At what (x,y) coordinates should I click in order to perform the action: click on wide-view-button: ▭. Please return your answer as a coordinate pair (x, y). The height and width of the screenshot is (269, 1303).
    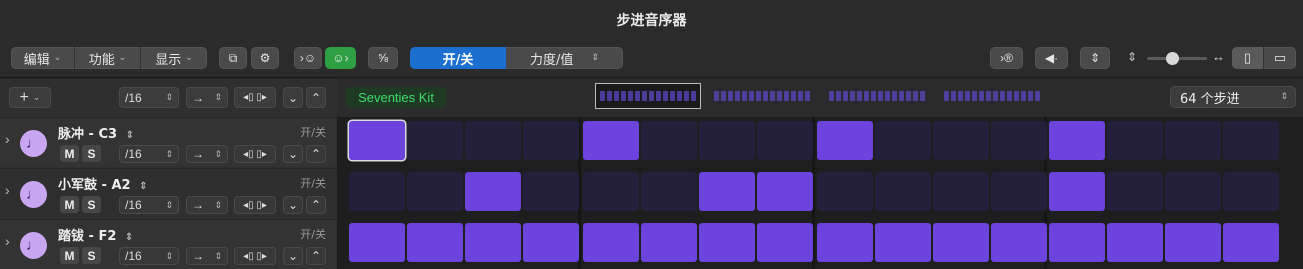
    Looking at the image, I should click on (1280, 58).